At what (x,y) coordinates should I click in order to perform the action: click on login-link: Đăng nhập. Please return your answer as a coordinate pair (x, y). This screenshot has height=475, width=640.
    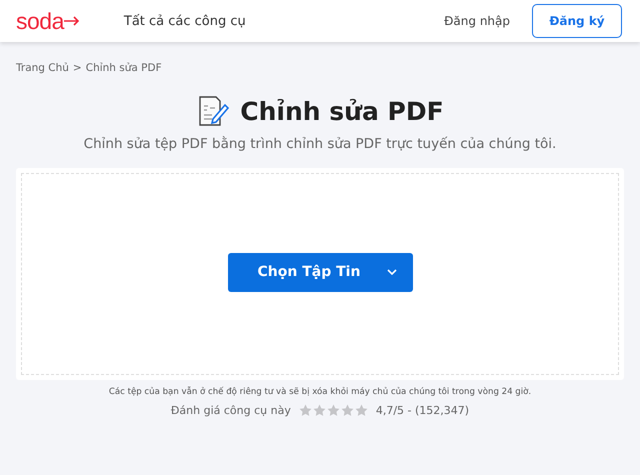
    Looking at the image, I should click on (477, 21).